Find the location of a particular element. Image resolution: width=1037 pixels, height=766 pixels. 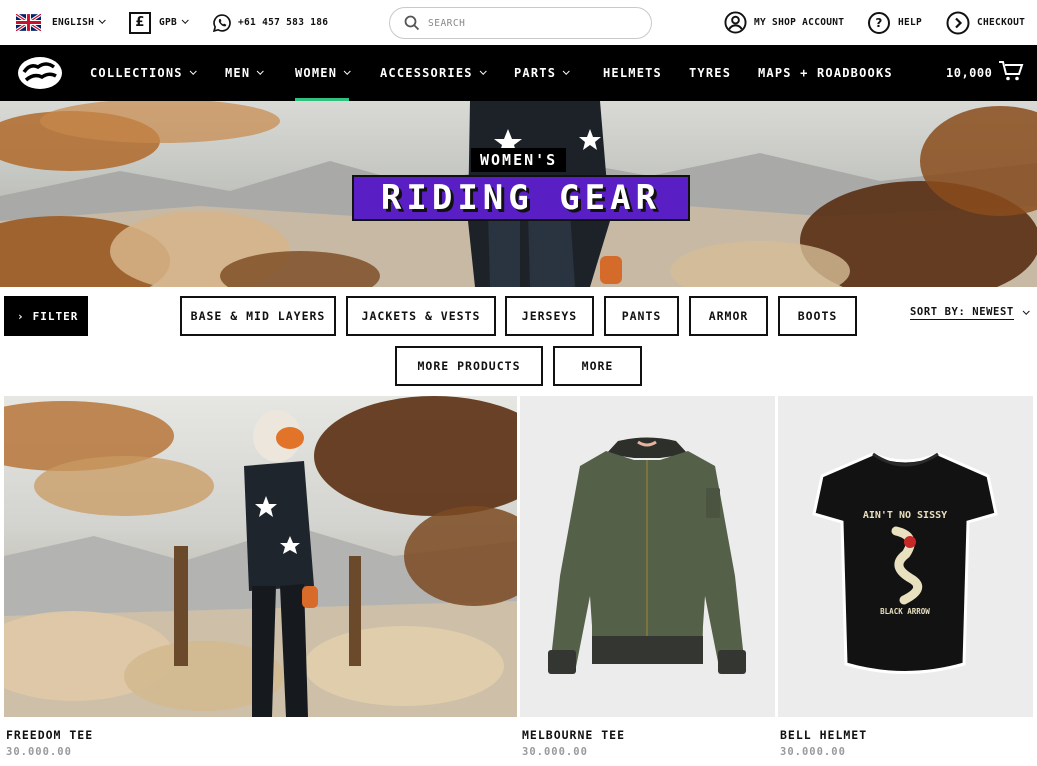

bomber-jacket-image is located at coordinates (647, 555).